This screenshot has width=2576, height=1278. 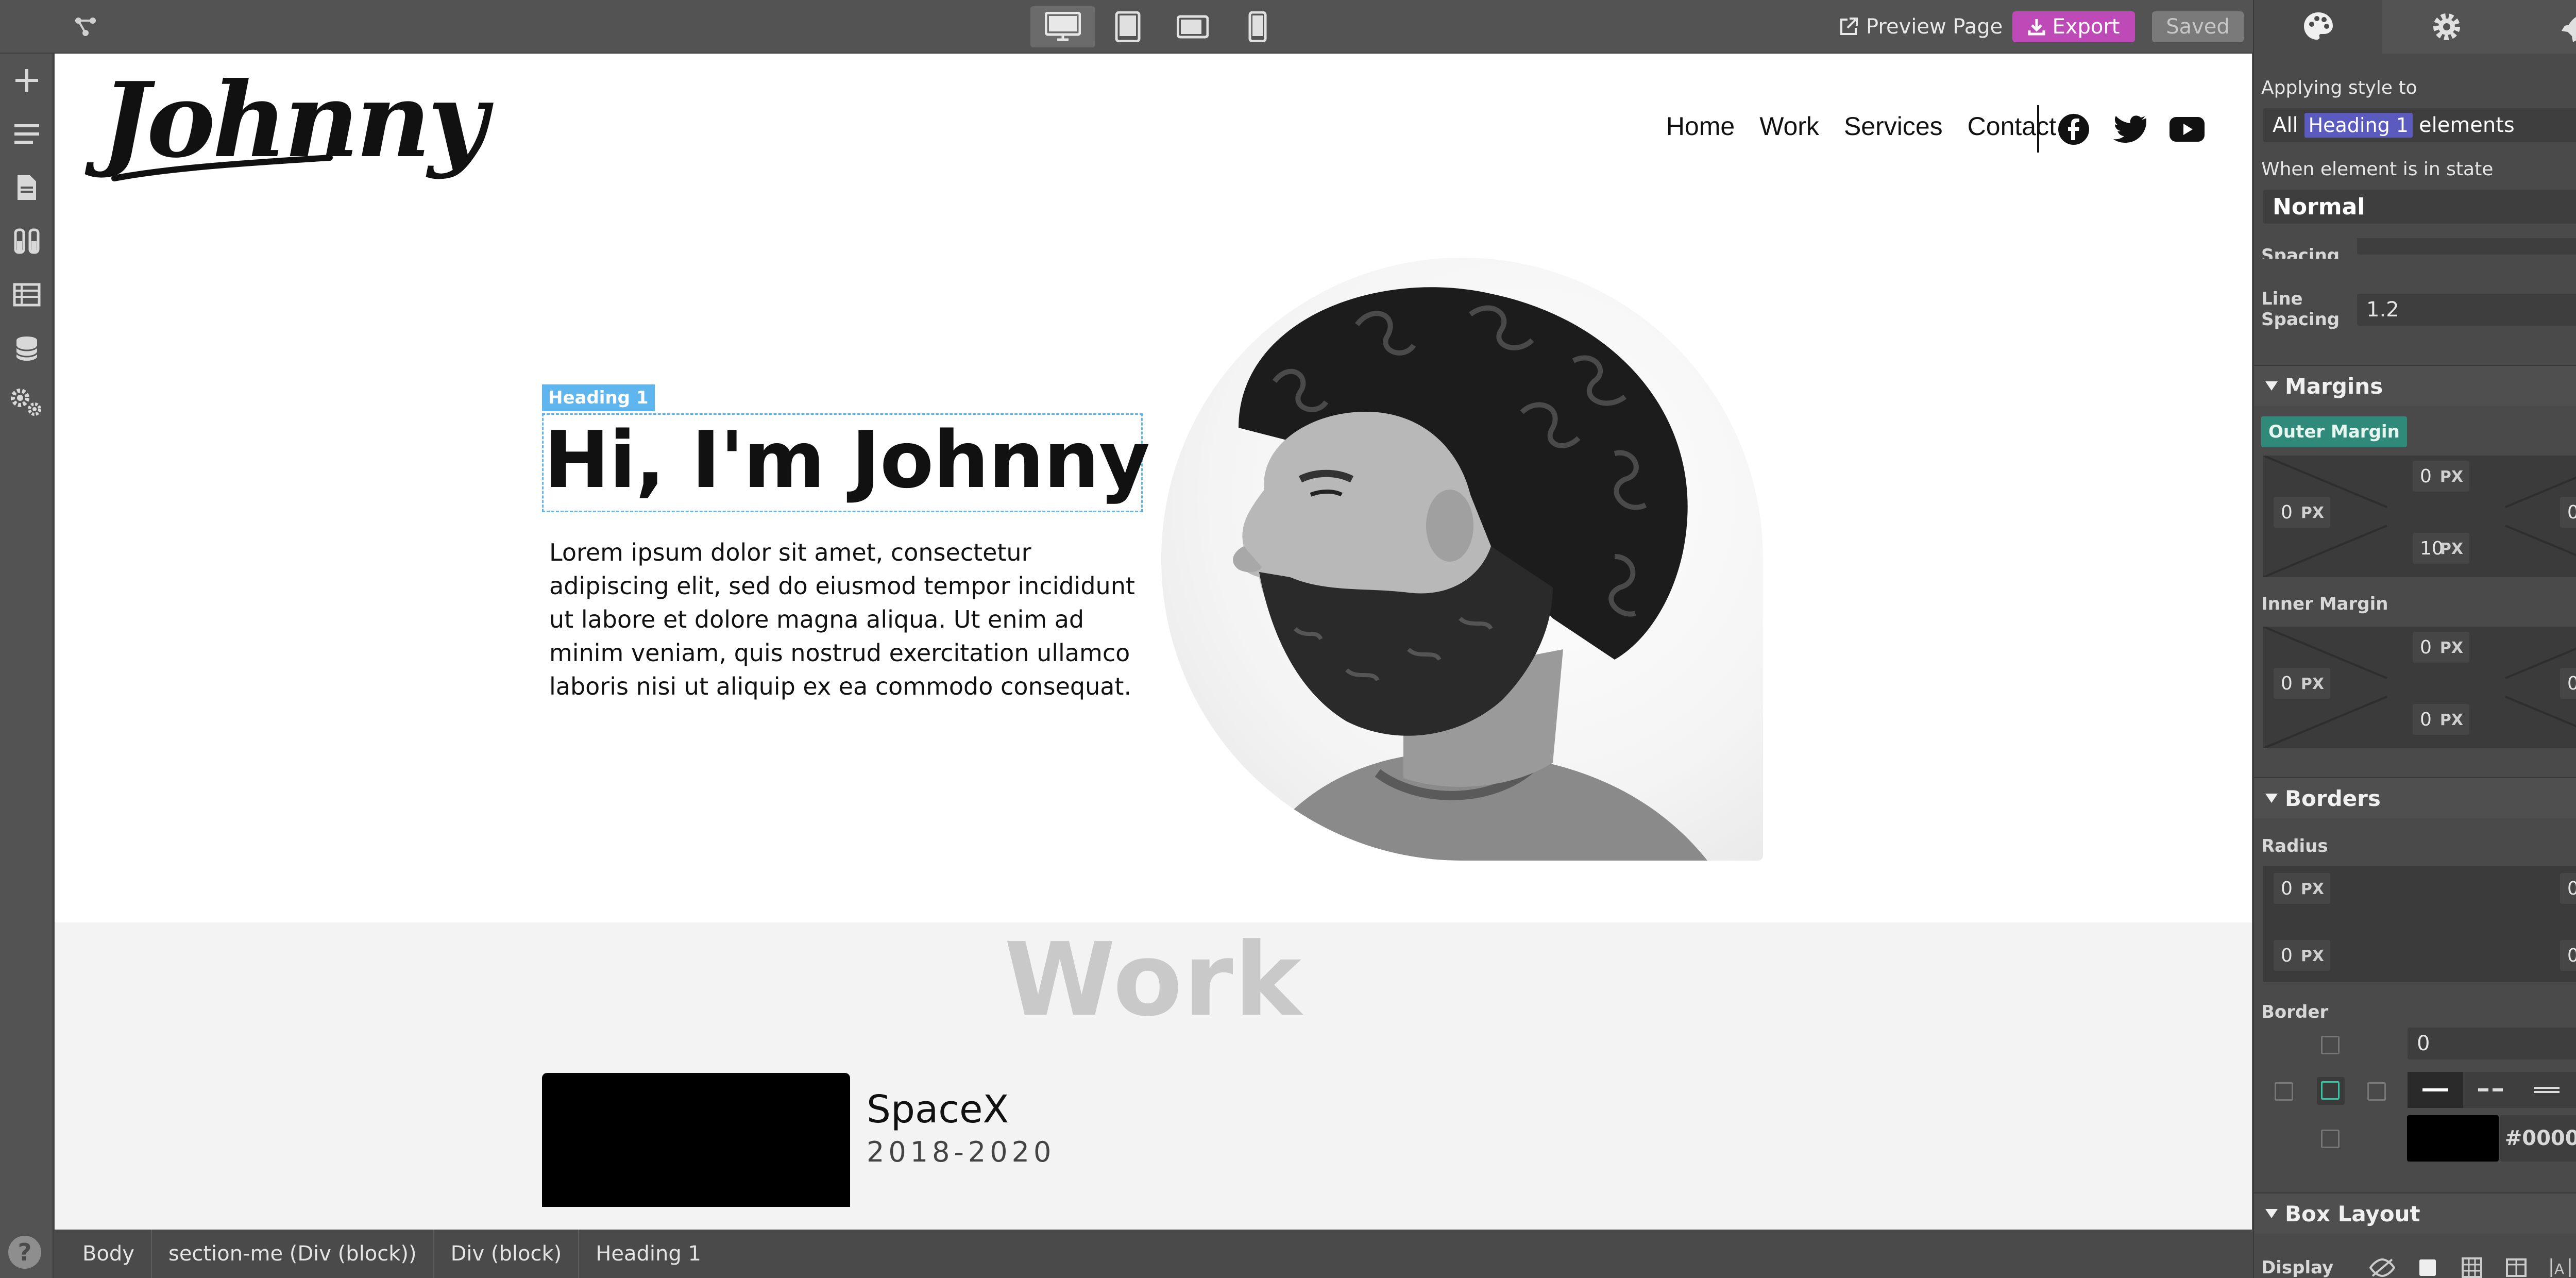 I want to click on outer-margin-top: 0 PX, so click(x=2441, y=477).